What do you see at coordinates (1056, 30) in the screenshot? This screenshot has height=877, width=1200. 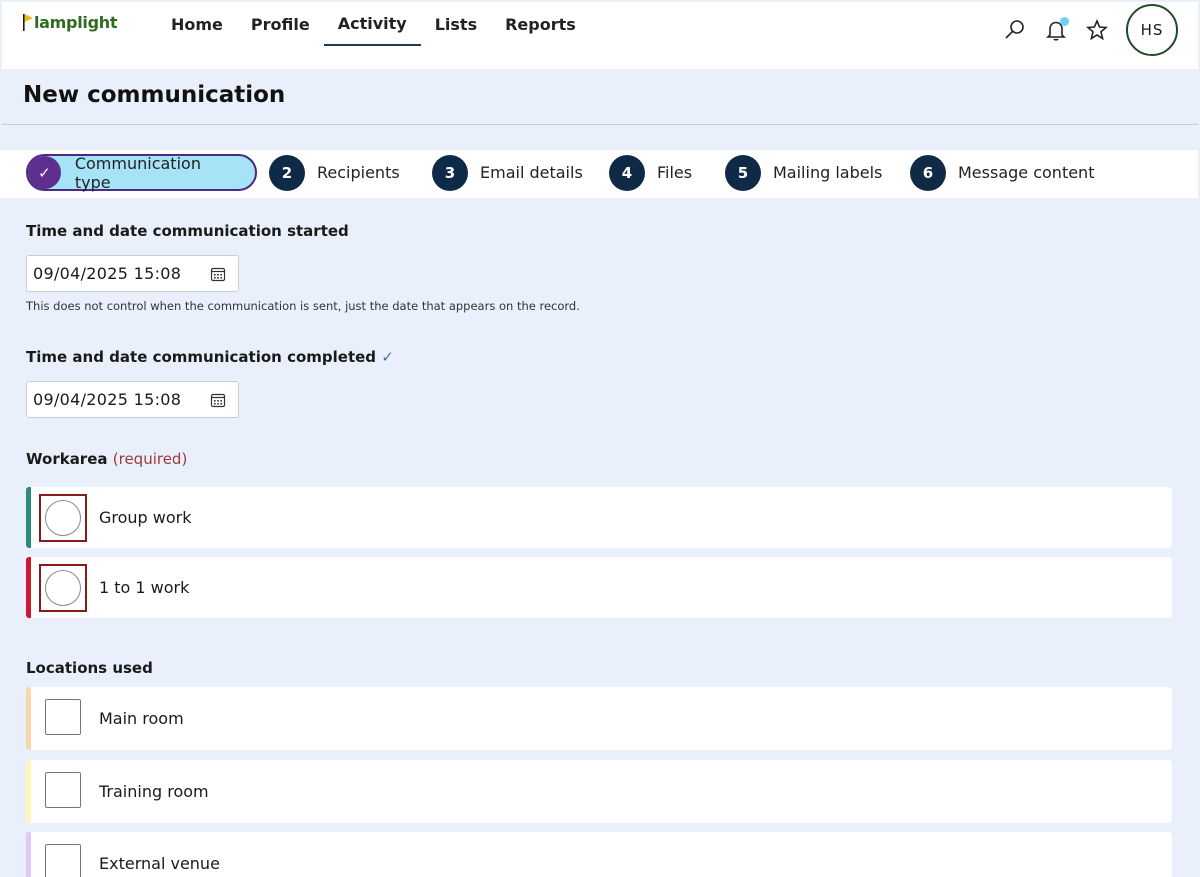 I see `bell-icon` at bounding box center [1056, 30].